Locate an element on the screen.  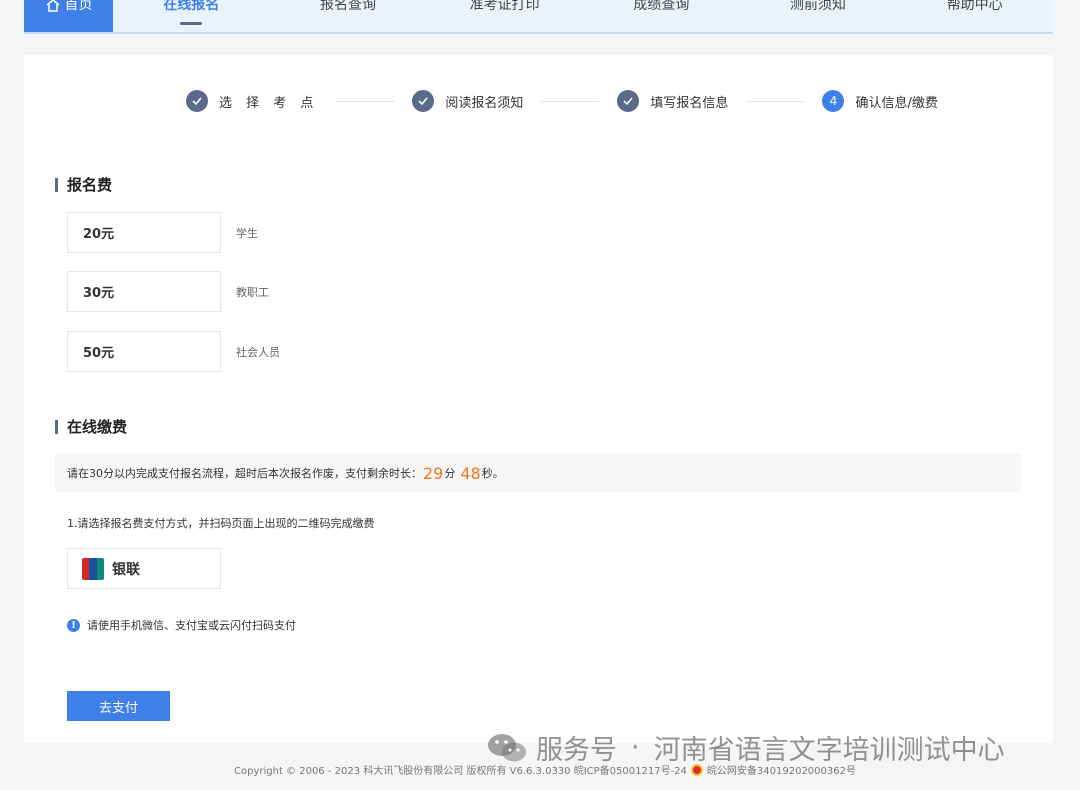
minutes-unit: 分 is located at coordinates (450, 473).